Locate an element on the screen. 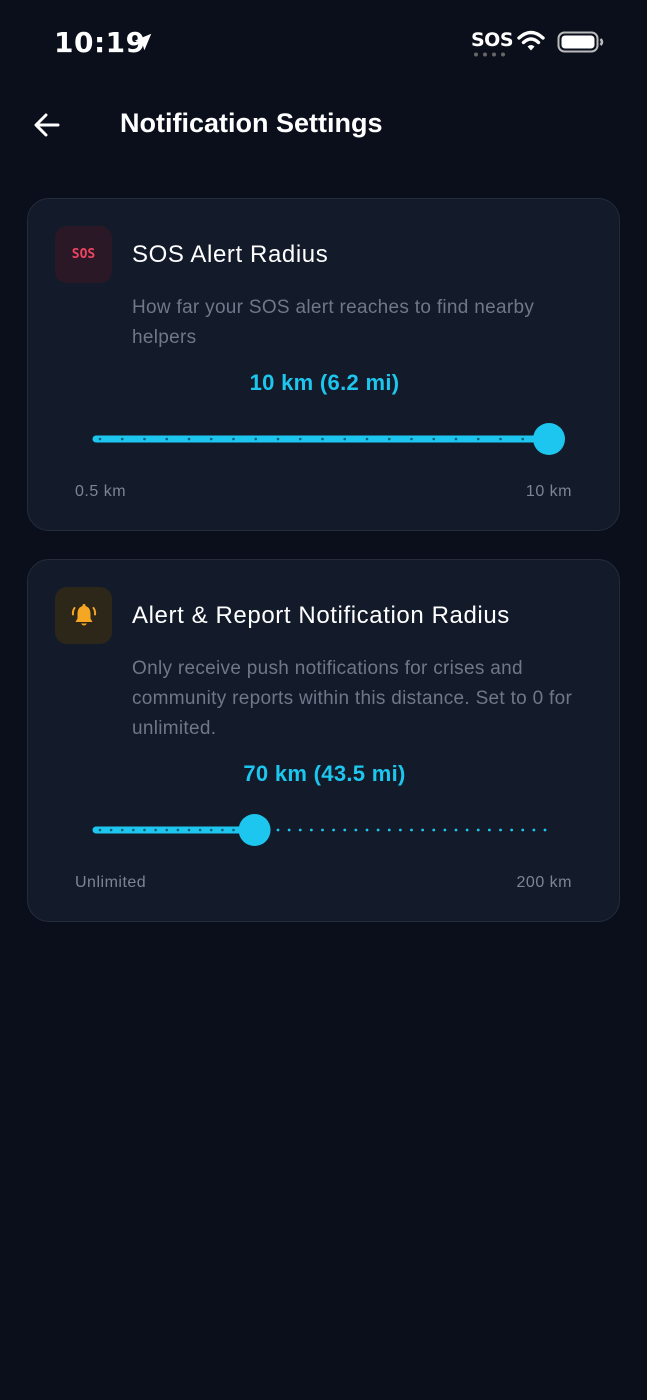 The width and height of the screenshot is (647, 1400). card-title: SOS Alert Radius is located at coordinates (230, 254).